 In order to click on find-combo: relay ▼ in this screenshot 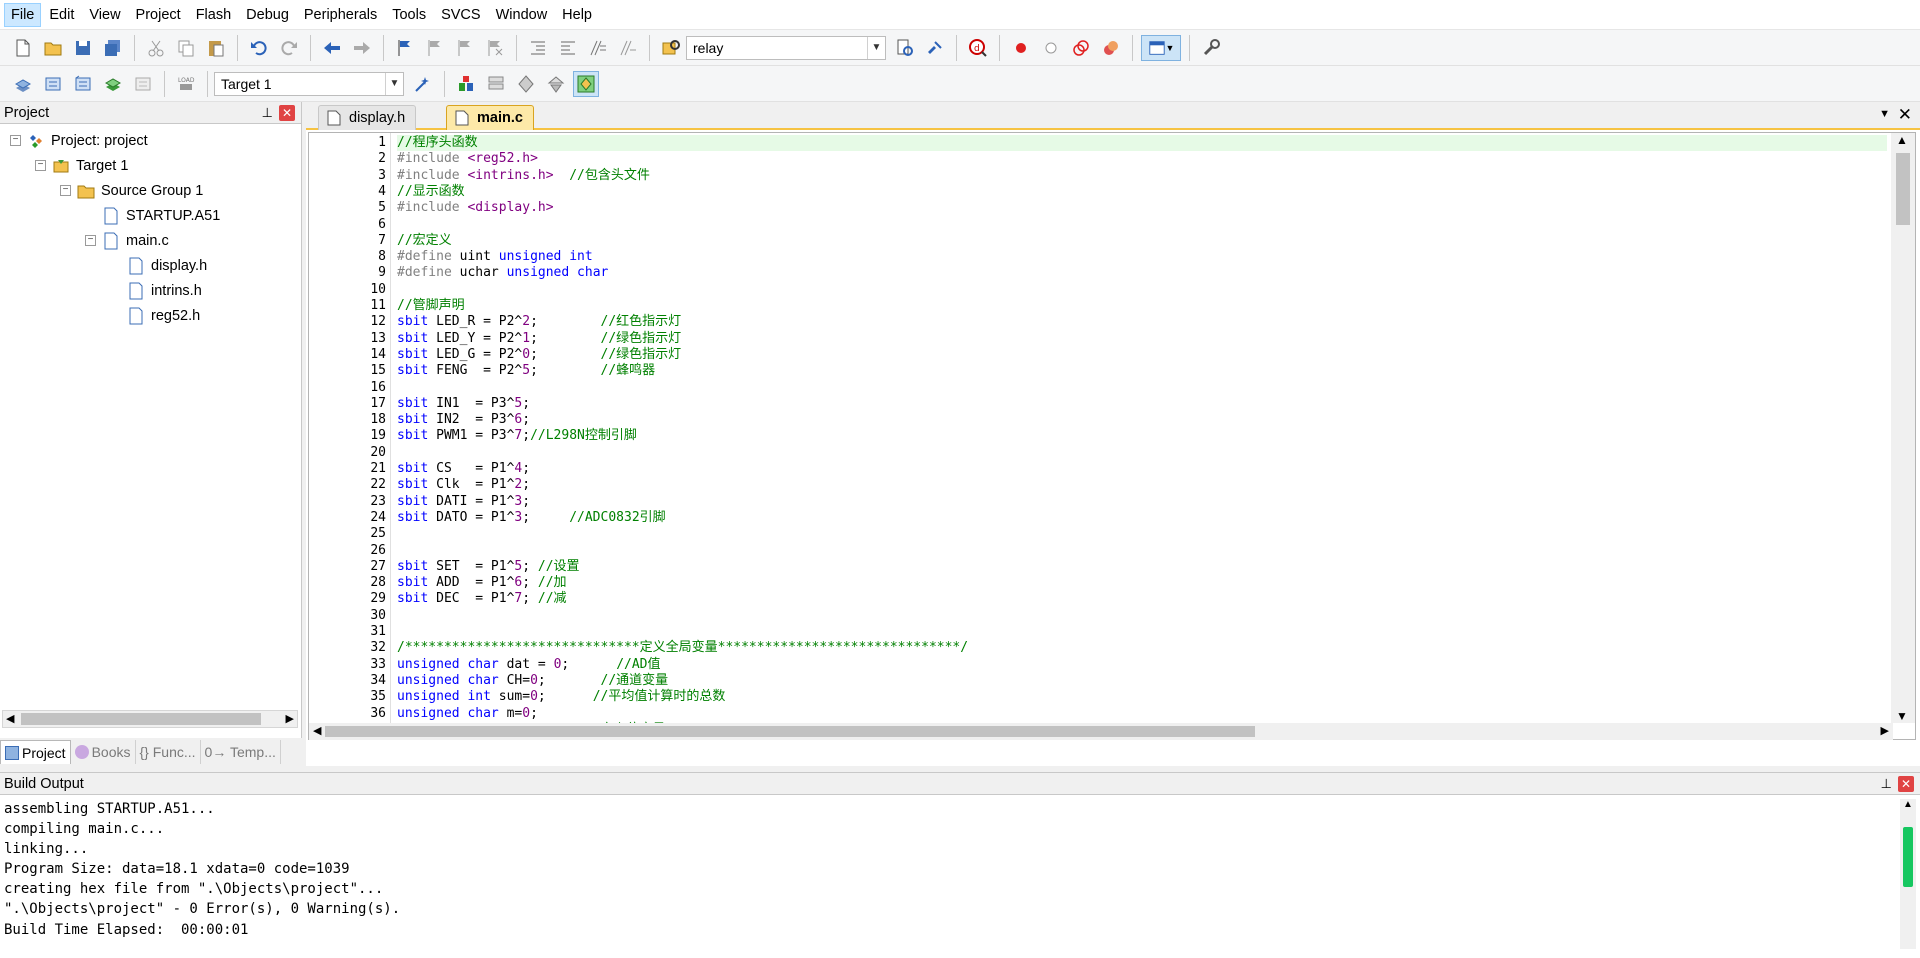, I will do `click(786, 47)`.